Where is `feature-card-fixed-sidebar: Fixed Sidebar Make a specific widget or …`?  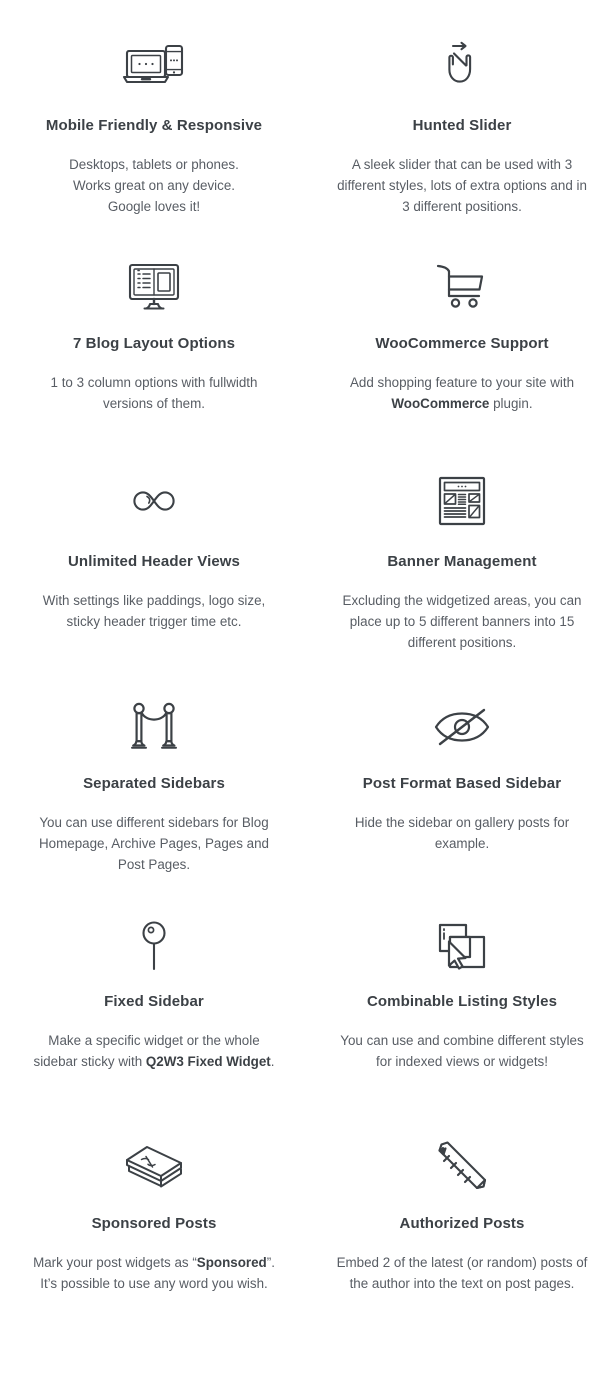 feature-card-fixed-sidebar: Fixed Sidebar Make a specific widget or … is located at coordinates (154, 1026).